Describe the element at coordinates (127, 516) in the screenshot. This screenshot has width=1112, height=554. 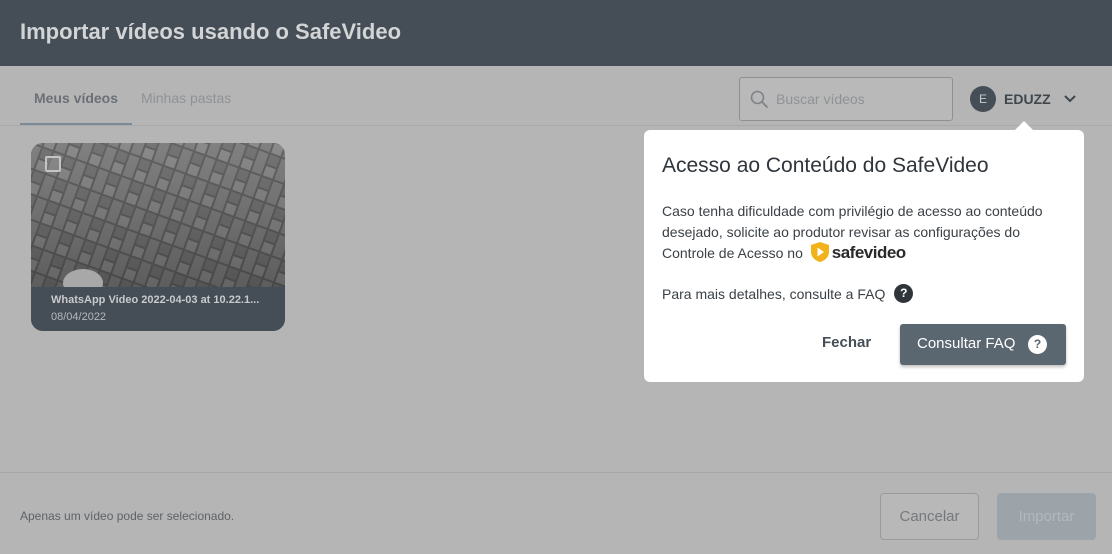
I see `selection-note: Apenas um vídeo pode ser selecionado.` at that location.